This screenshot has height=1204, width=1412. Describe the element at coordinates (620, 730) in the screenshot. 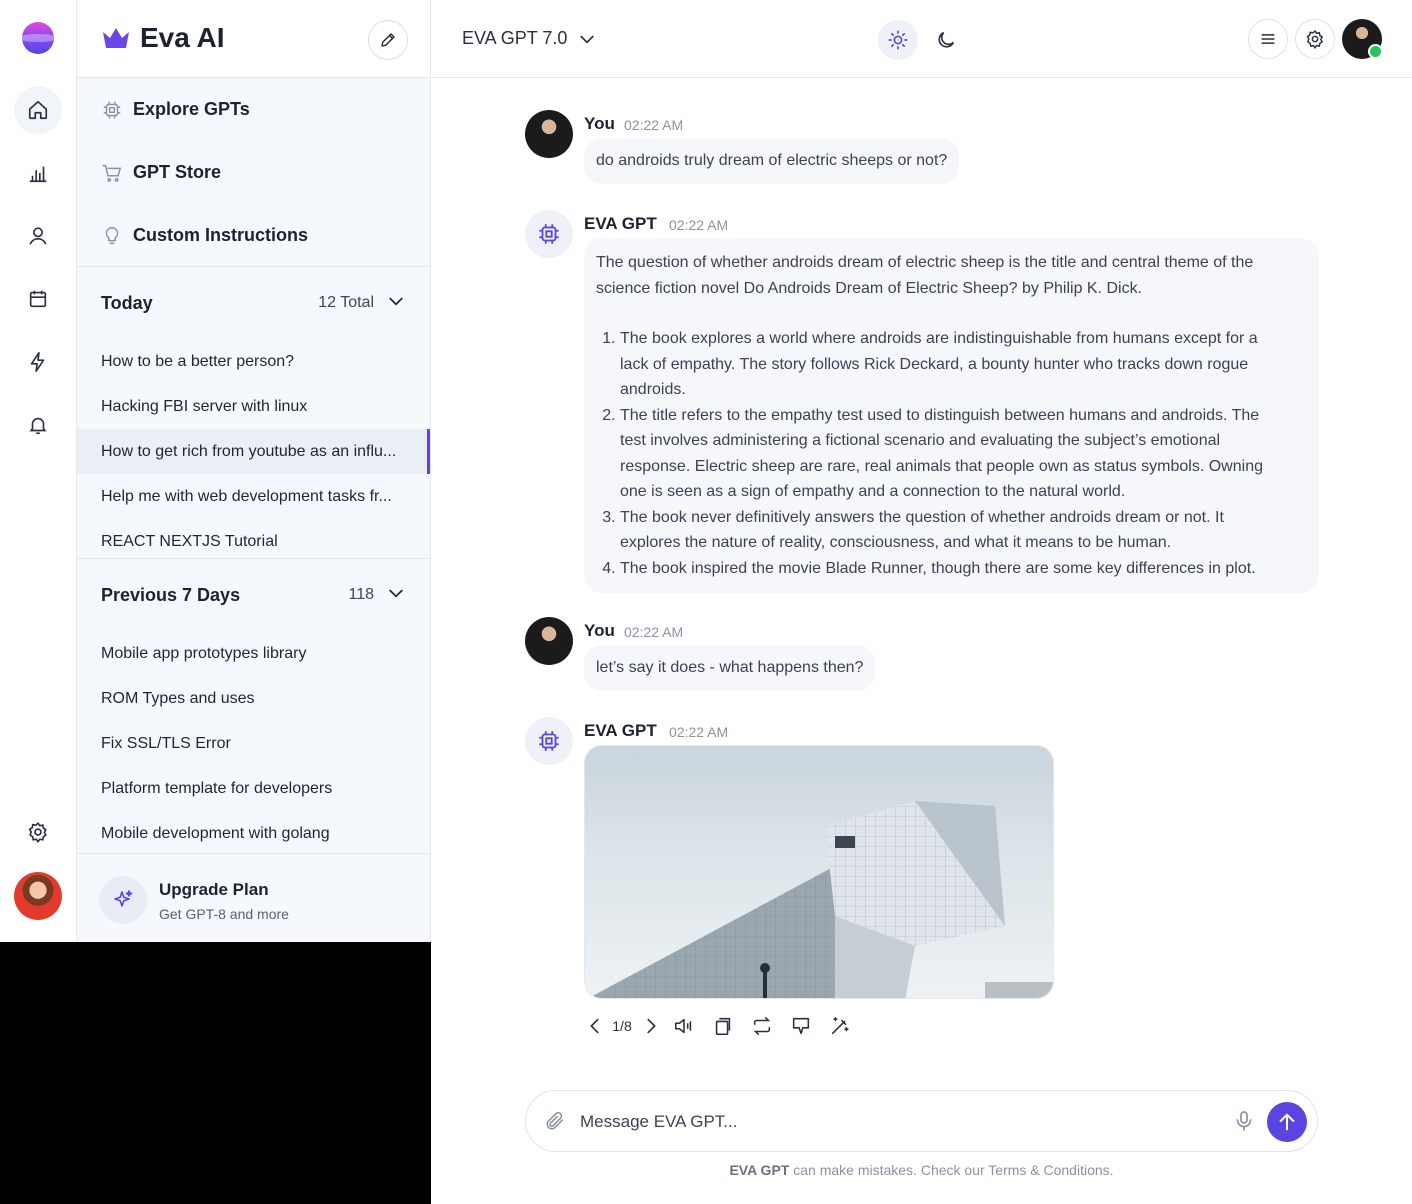

I see `message-author: EVA GPT` at that location.